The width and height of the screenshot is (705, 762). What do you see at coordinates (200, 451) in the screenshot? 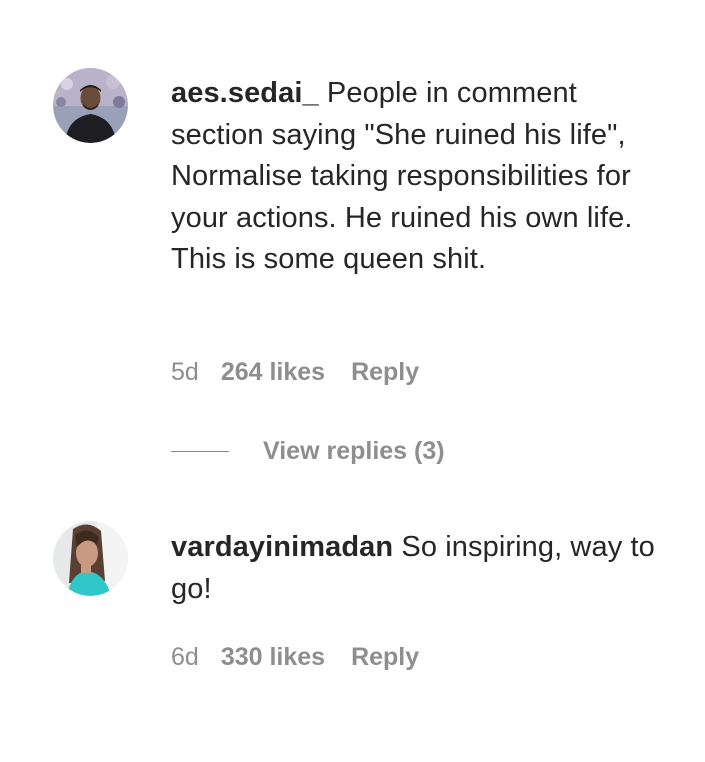
I see `replies-divider` at bounding box center [200, 451].